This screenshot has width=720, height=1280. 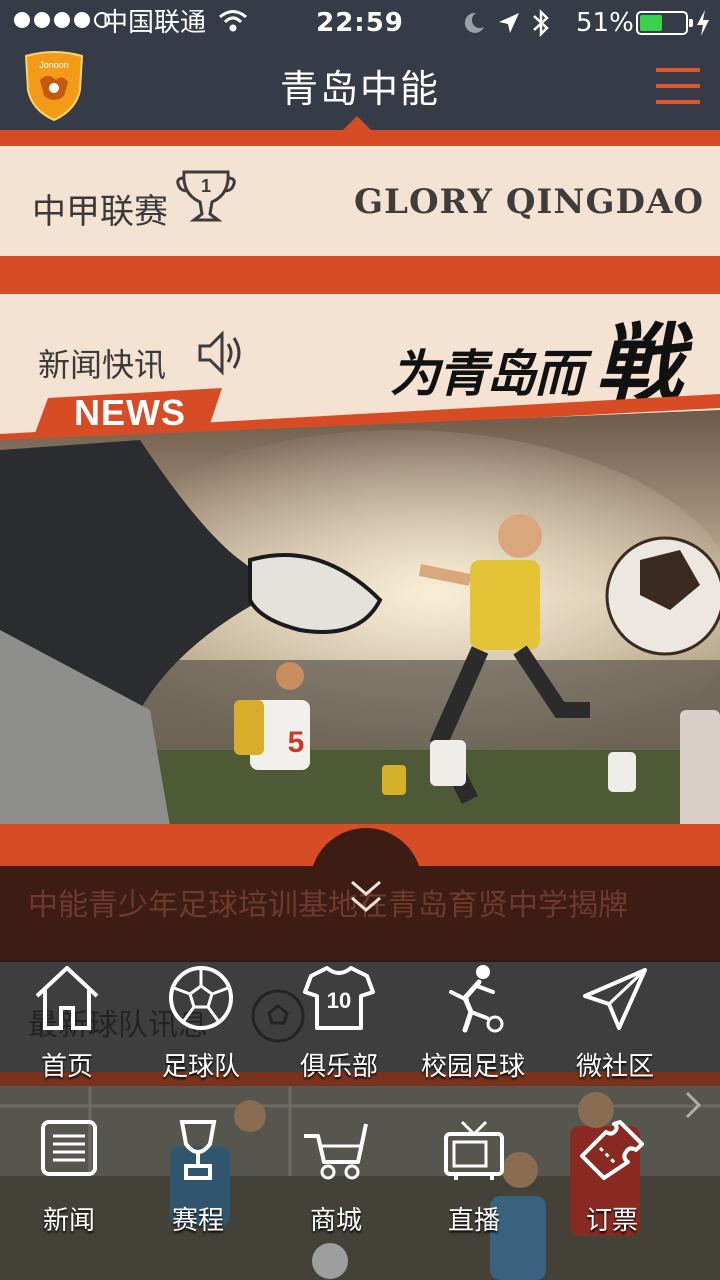 I want to click on soccer-ball-icon, so click(x=201, y=998).